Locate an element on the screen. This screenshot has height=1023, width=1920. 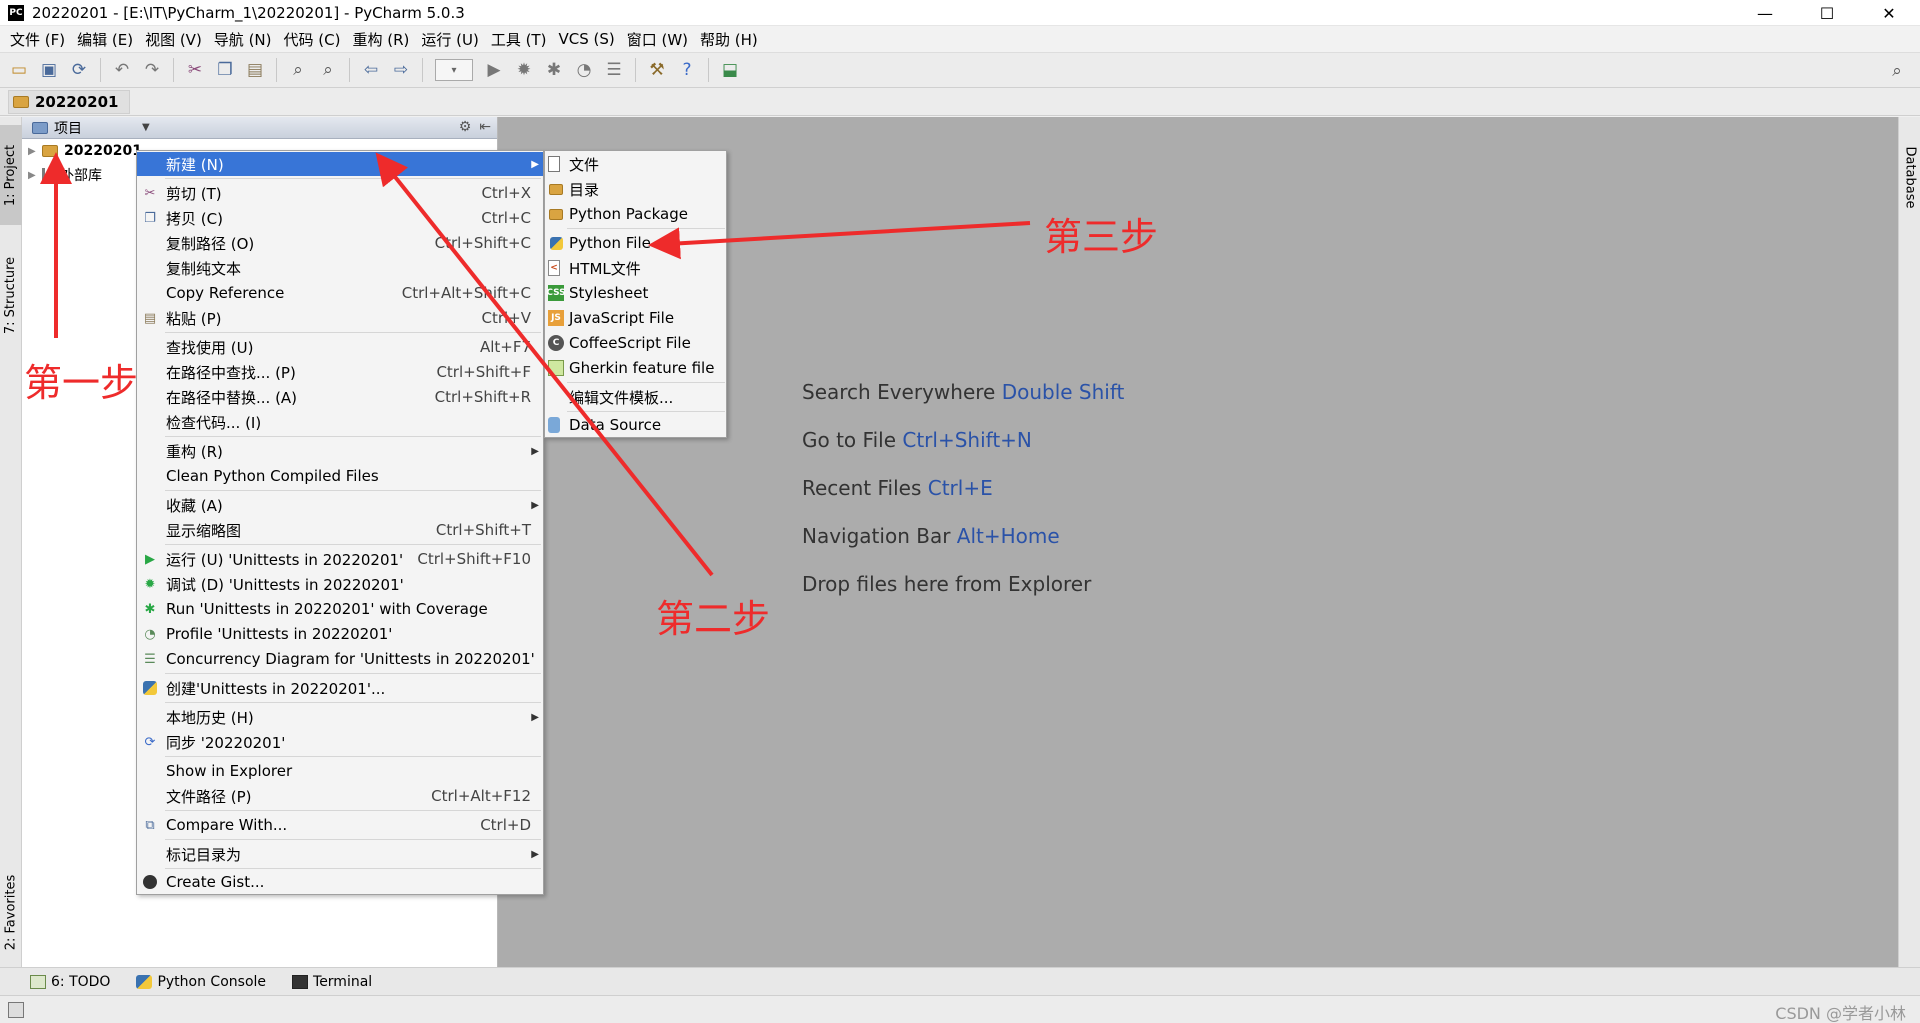
menu-item-synchronize: ⟳ 同步 '20220201' is located at coordinates (340, 742).